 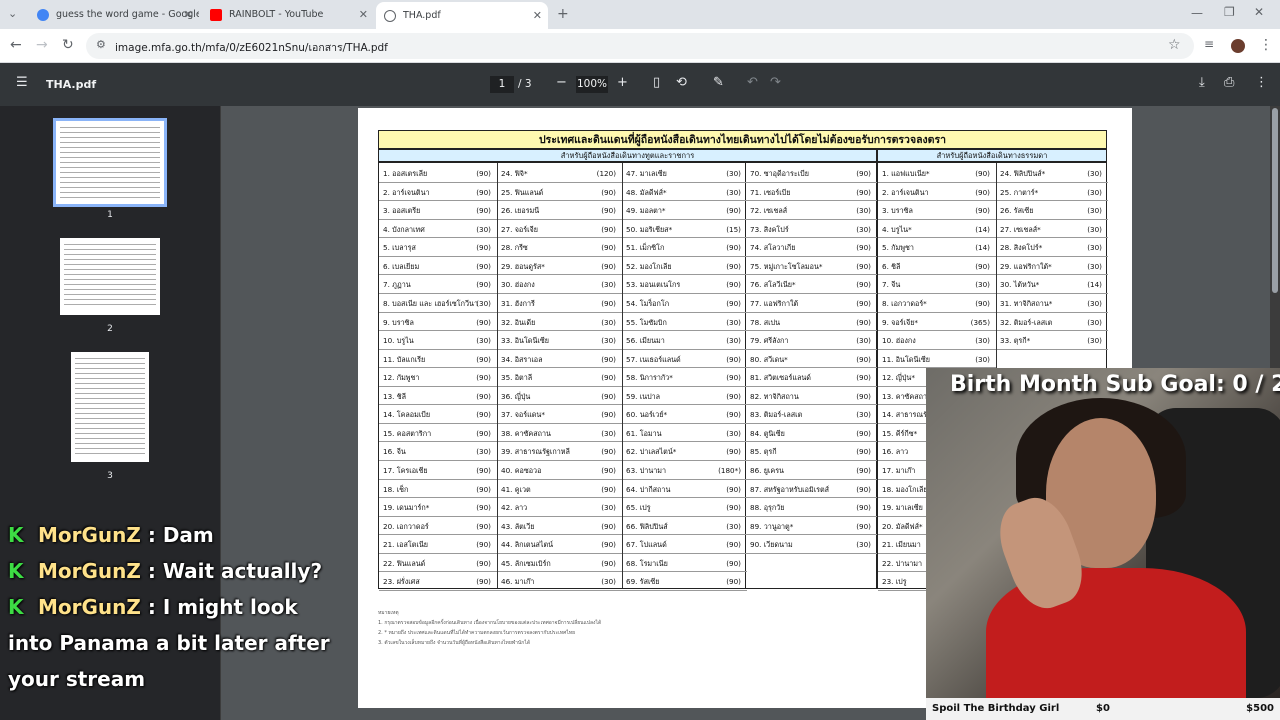 I want to click on country-name: 90. เวียดนาม, so click(x=771, y=545).